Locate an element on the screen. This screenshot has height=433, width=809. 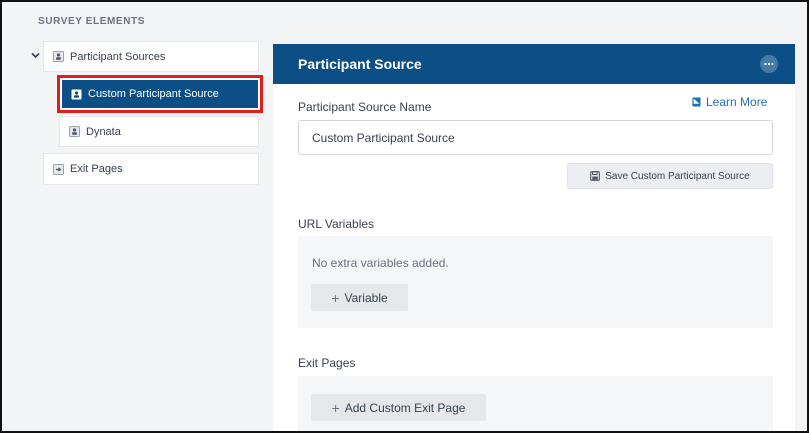
tree-item-label: Dynata is located at coordinates (103, 131).